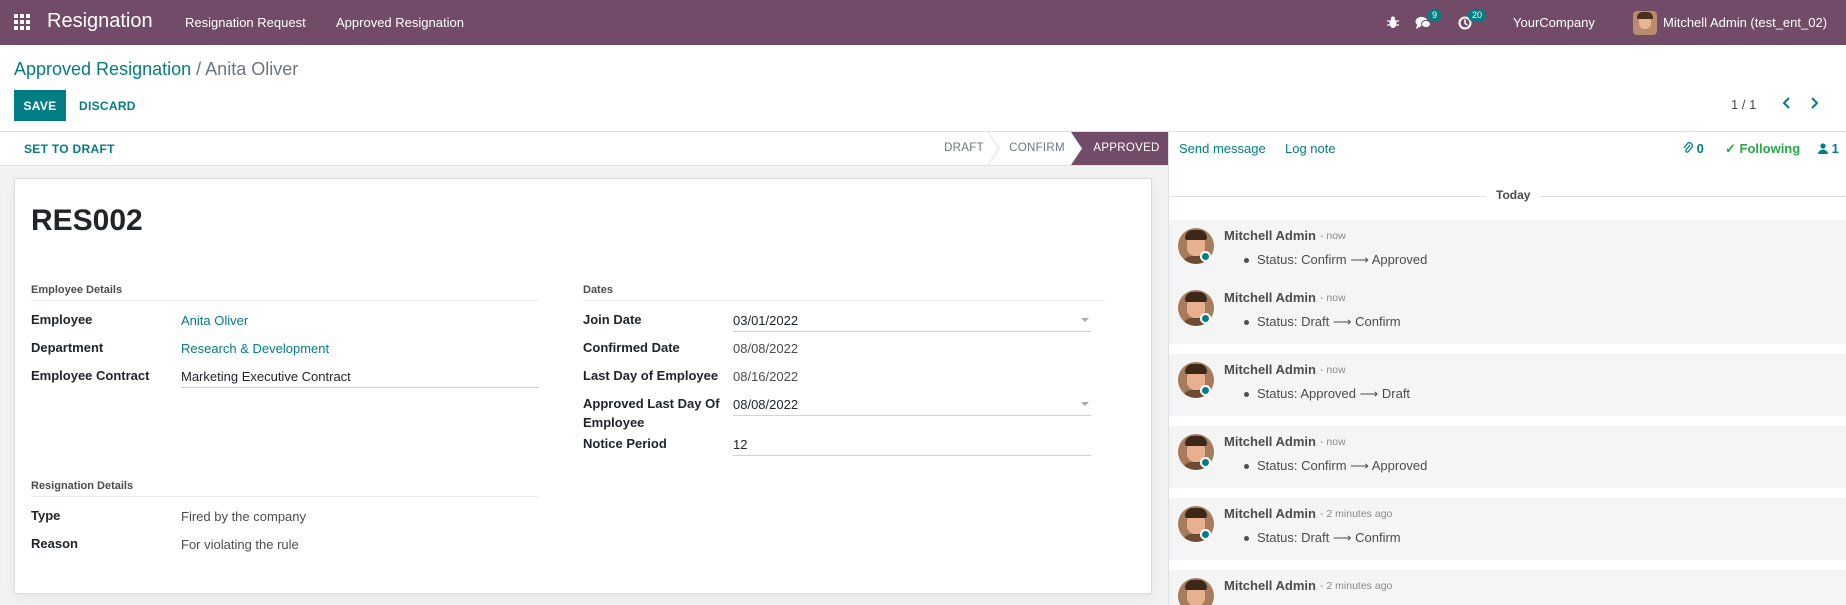 This screenshot has width=1846, height=605. I want to click on save-button: SAVE, so click(40, 105).